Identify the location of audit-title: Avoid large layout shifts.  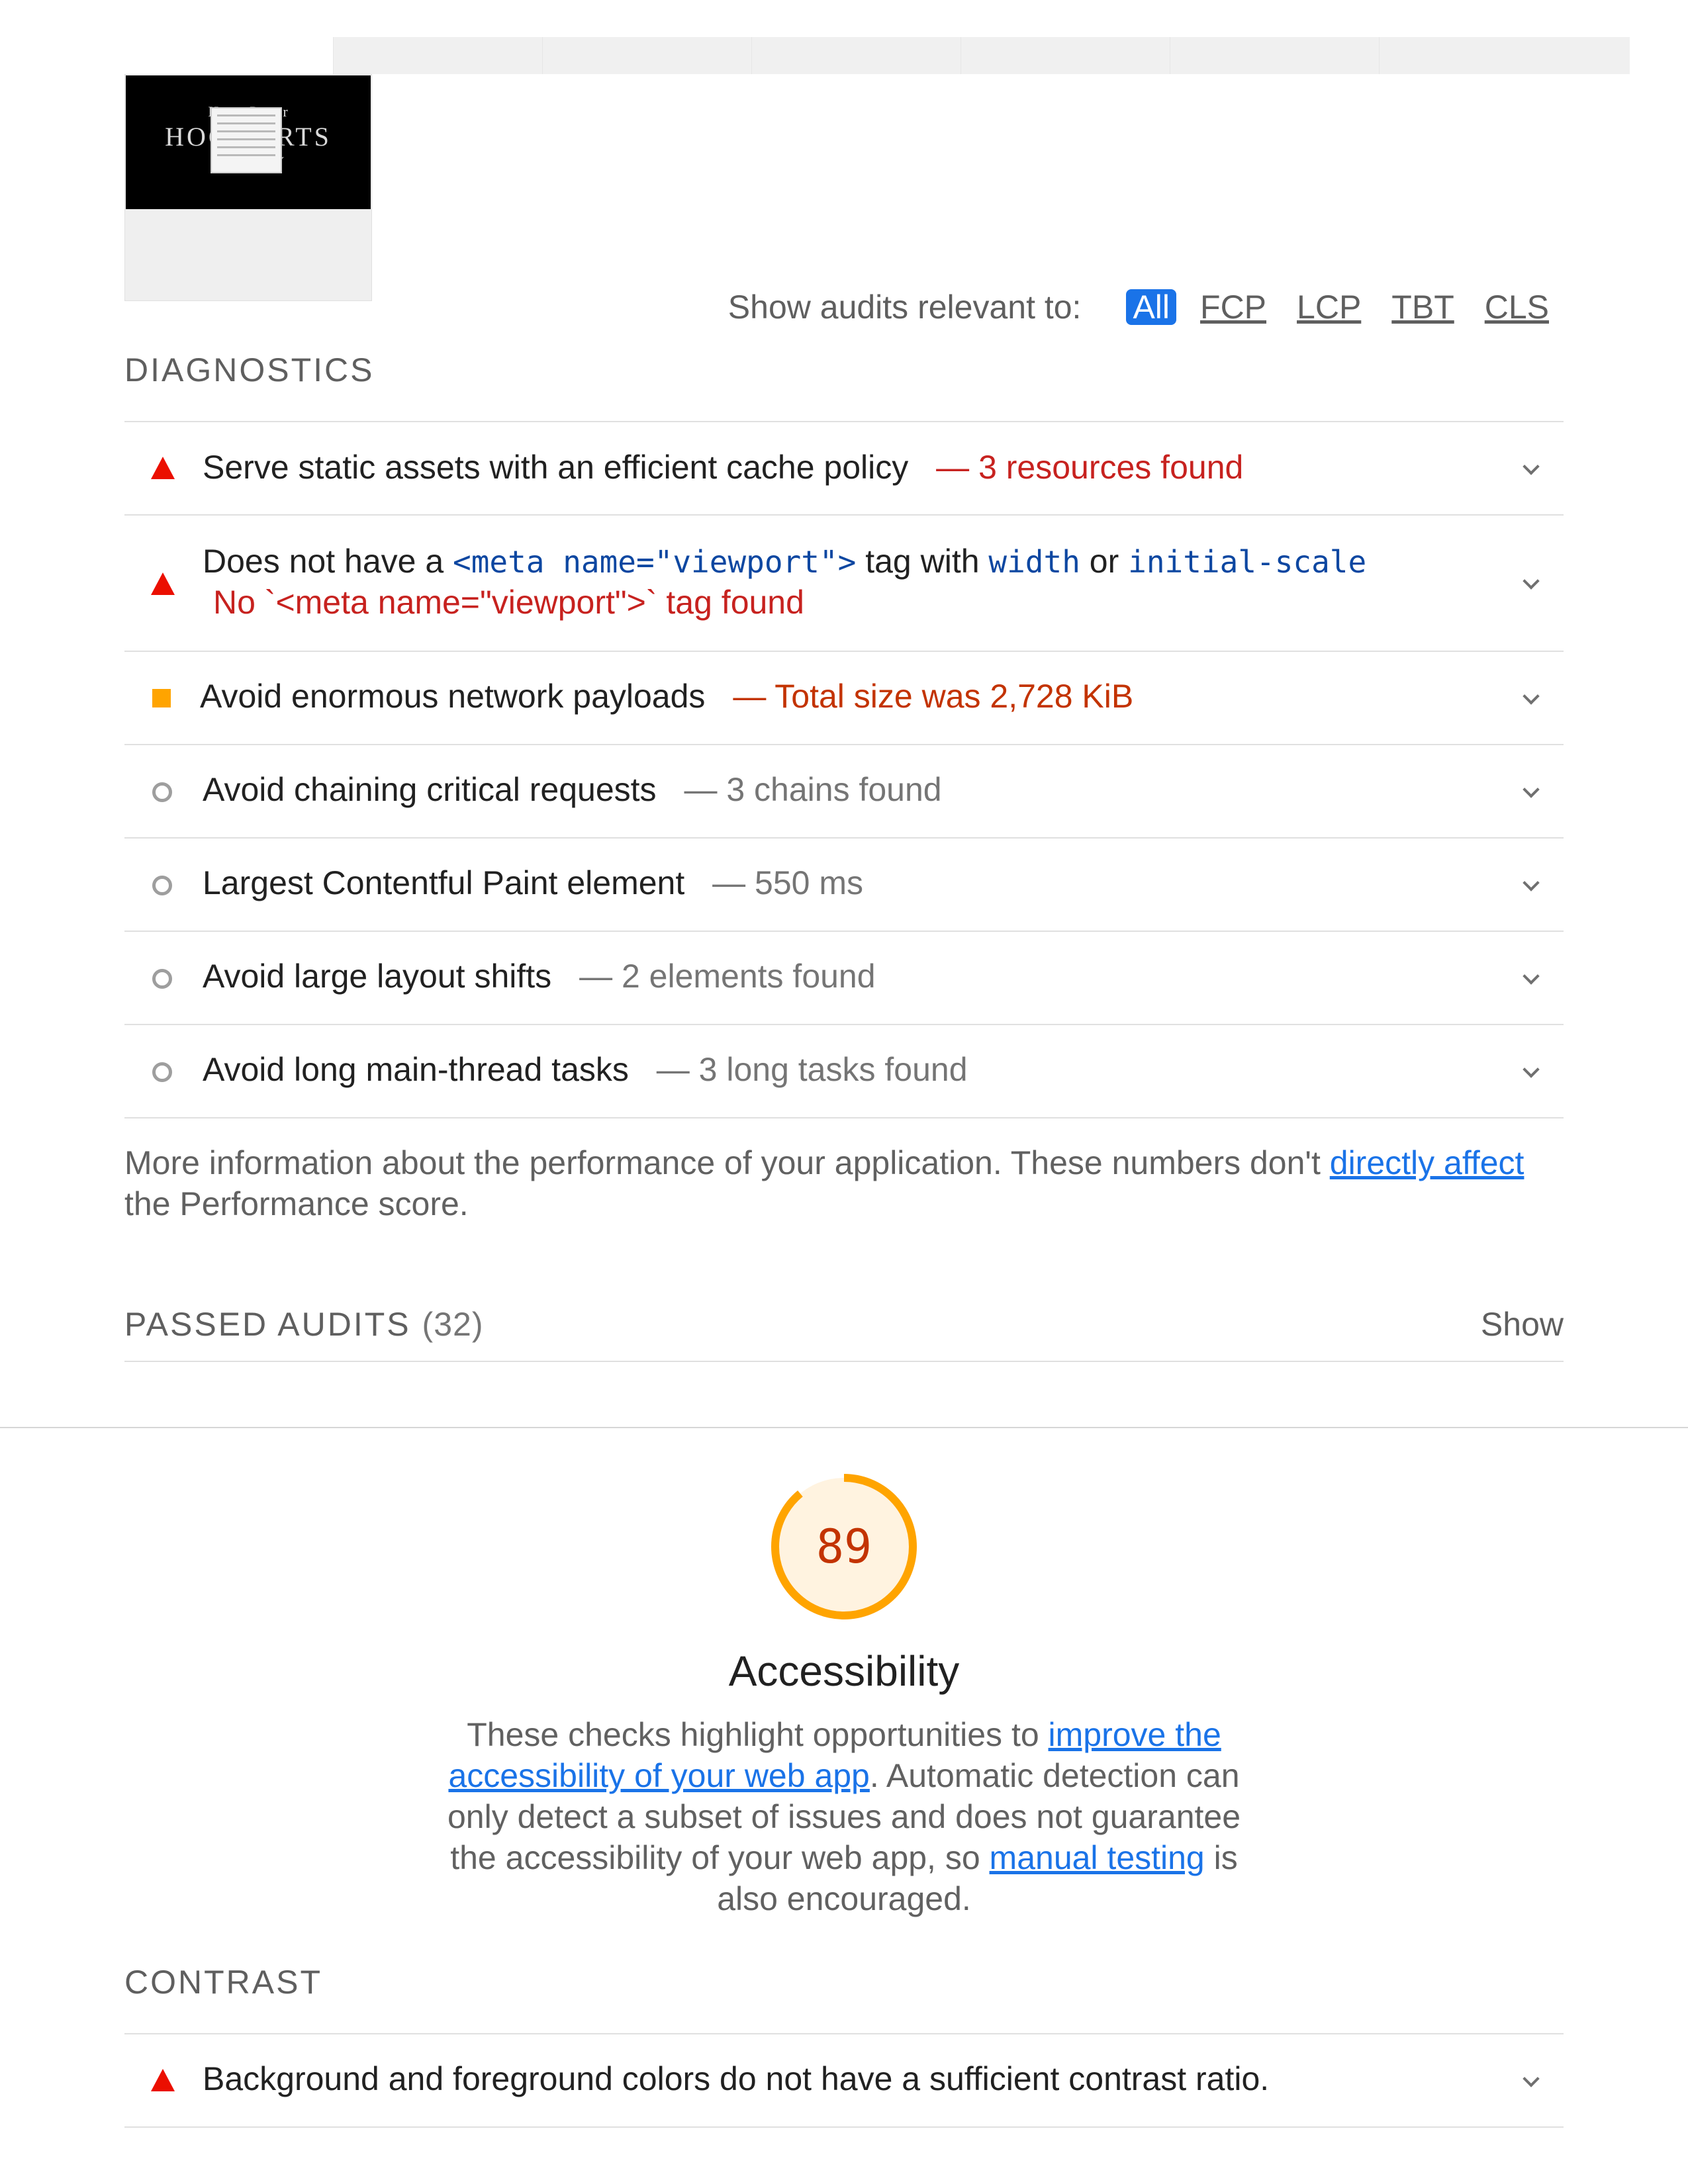
(377, 977).